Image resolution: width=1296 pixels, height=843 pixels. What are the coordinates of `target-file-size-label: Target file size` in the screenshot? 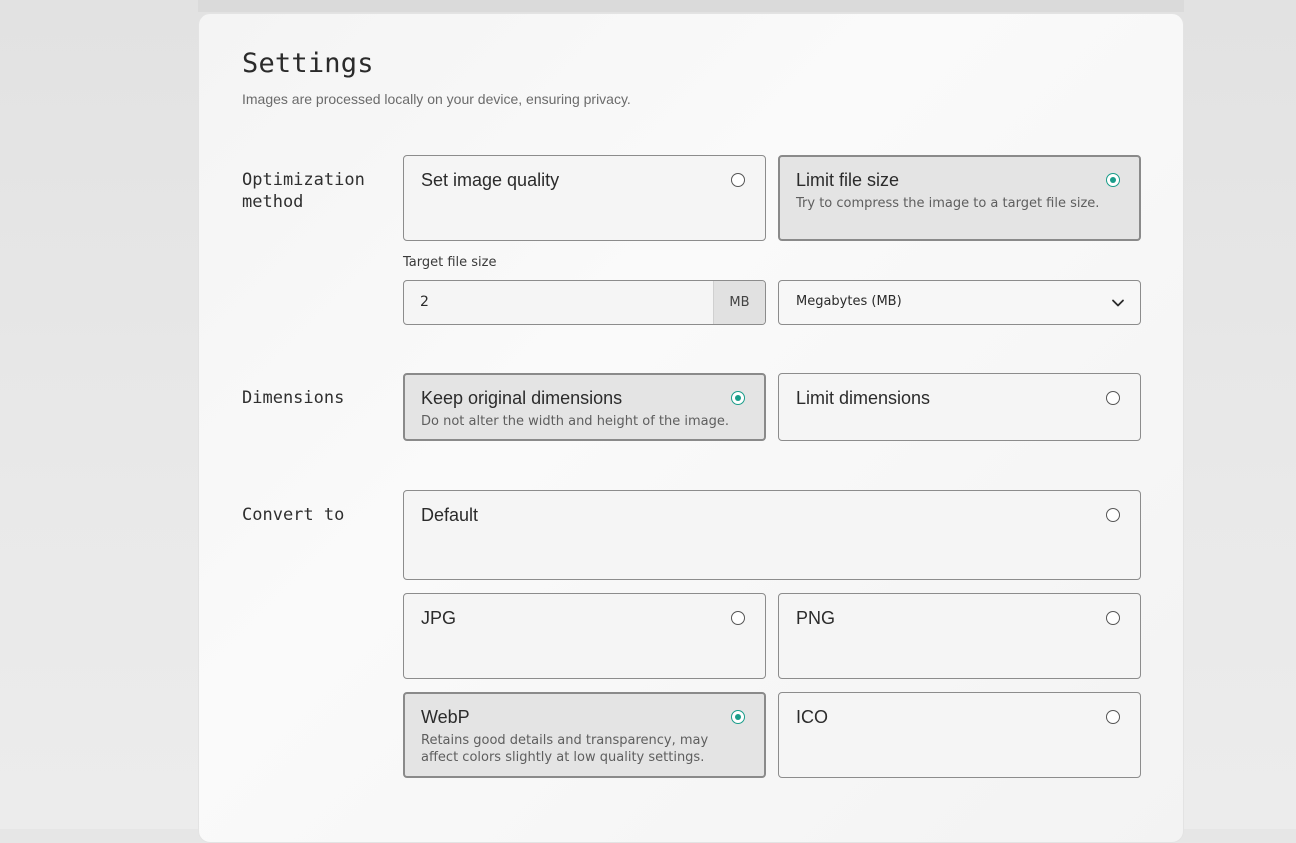 It's located at (450, 262).